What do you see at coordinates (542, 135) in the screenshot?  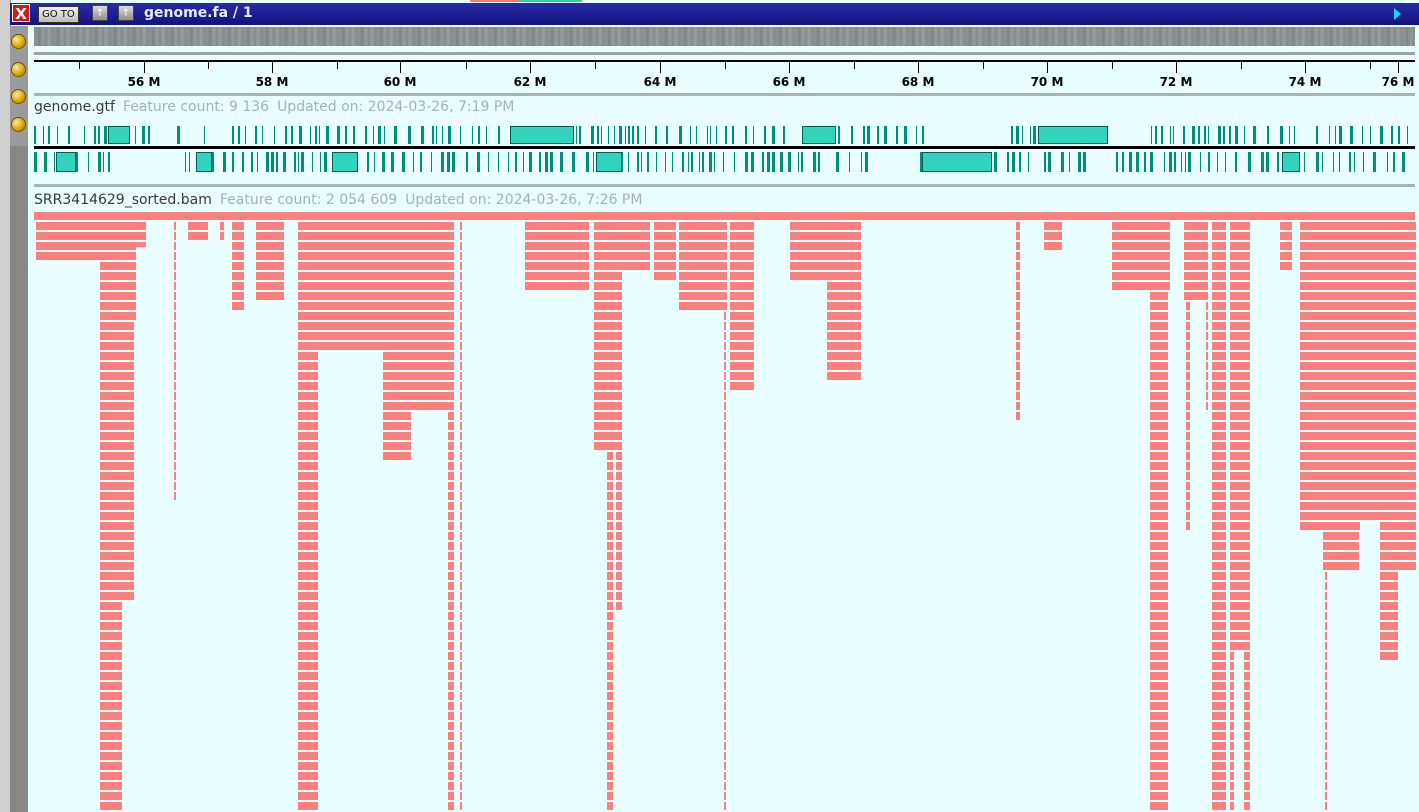 I see `gene-exon-block` at bounding box center [542, 135].